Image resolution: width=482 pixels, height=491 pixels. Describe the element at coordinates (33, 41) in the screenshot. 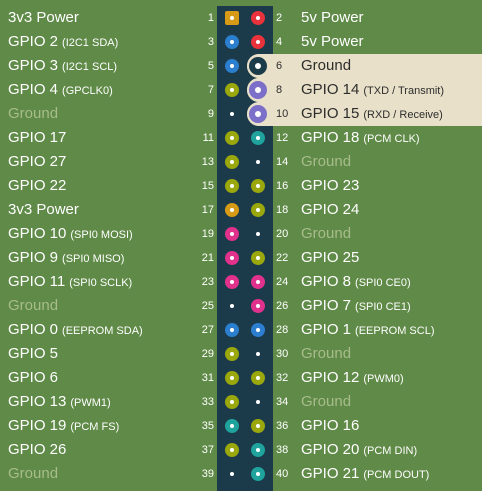

I see `pin-name: GPIO 2` at that location.